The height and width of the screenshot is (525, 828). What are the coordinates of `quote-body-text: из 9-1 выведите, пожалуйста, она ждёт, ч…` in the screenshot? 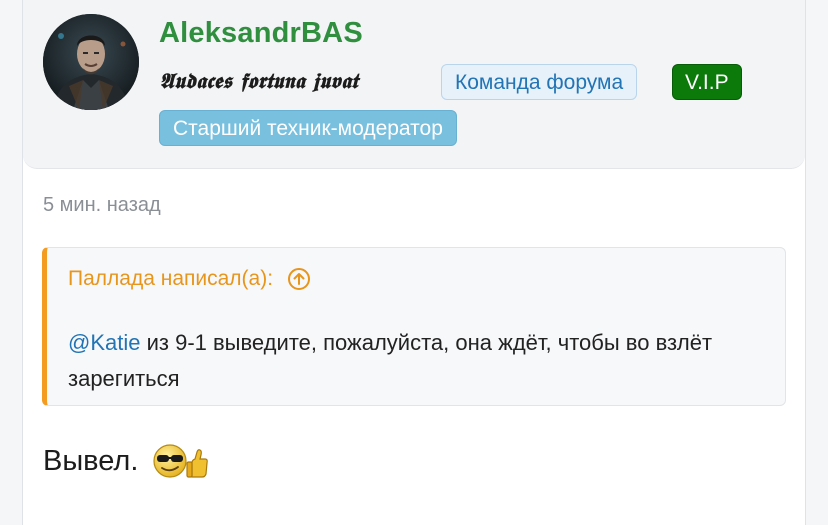 It's located at (390, 360).